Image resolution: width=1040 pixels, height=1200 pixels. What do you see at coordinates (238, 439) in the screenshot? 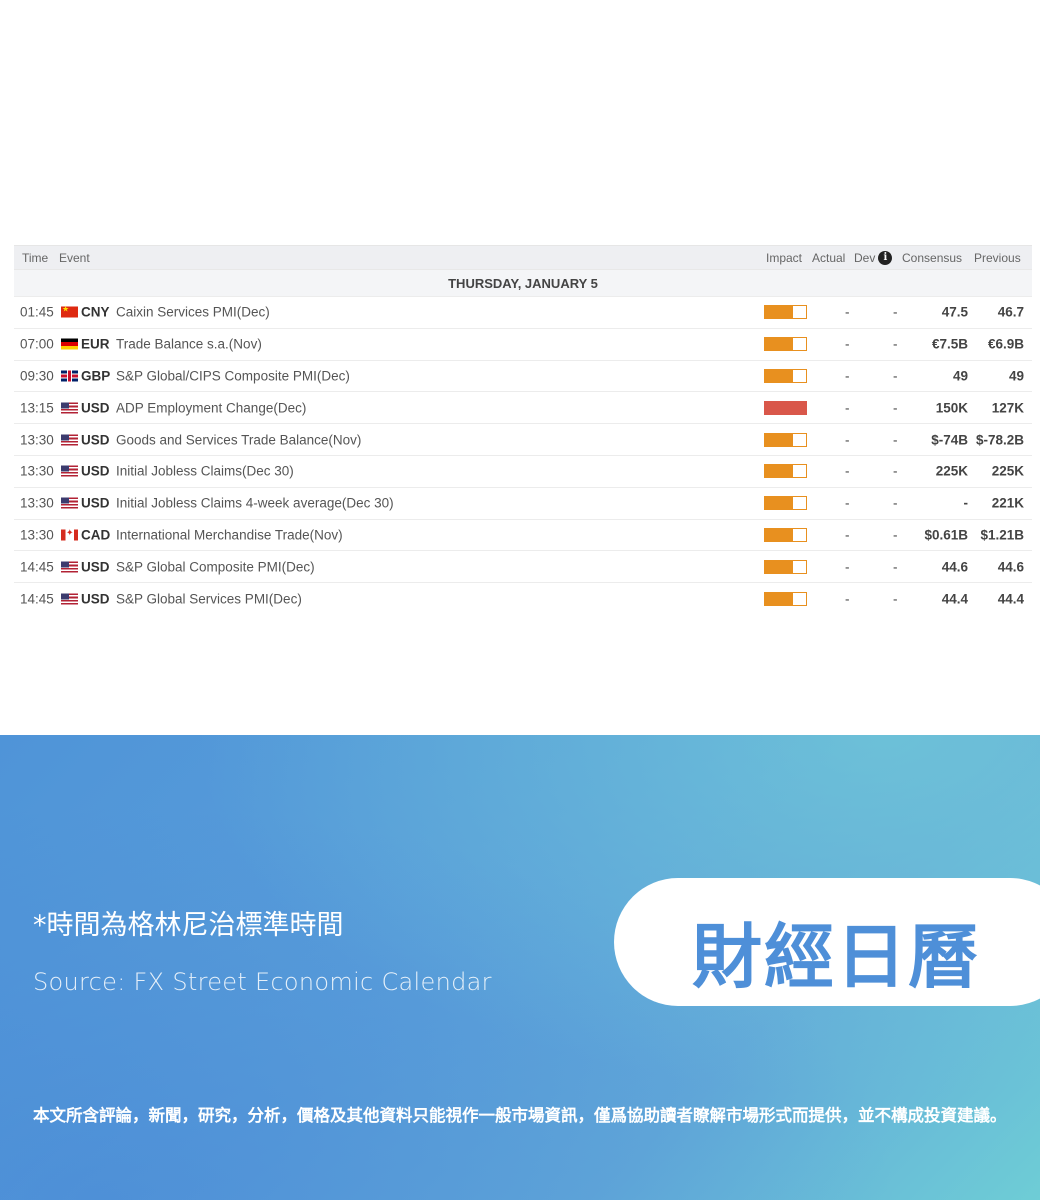
I see `event-name: Goods and Services Trade Balance(Nov)` at bounding box center [238, 439].